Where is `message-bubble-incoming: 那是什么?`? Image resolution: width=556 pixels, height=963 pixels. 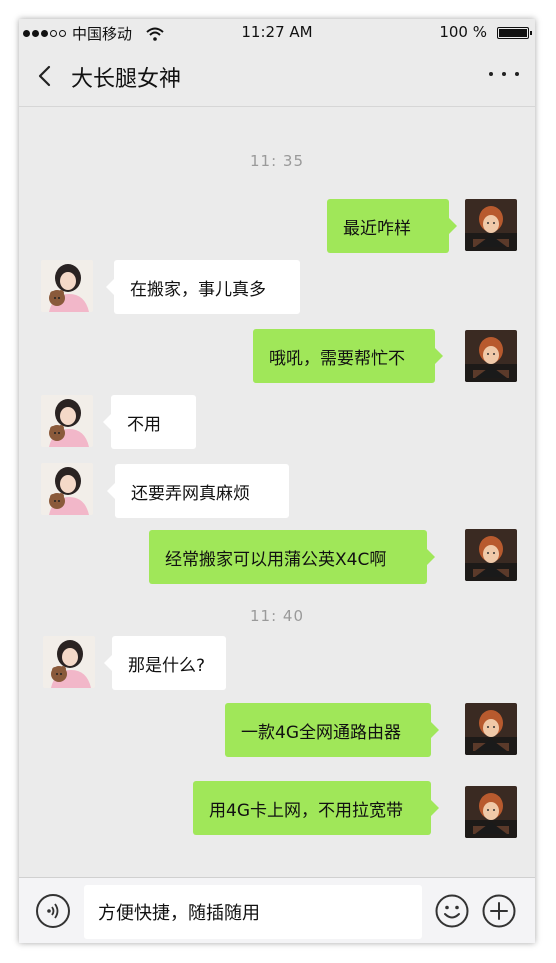 message-bubble-incoming: 那是什么? is located at coordinates (165, 663).